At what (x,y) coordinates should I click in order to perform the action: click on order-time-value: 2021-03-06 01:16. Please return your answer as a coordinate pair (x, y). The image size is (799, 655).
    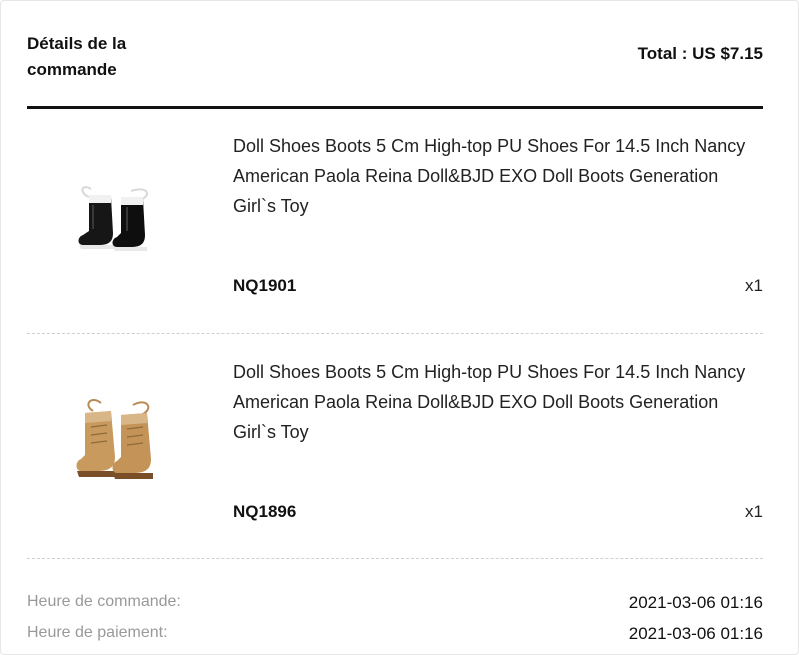
    Looking at the image, I should click on (695, 602).